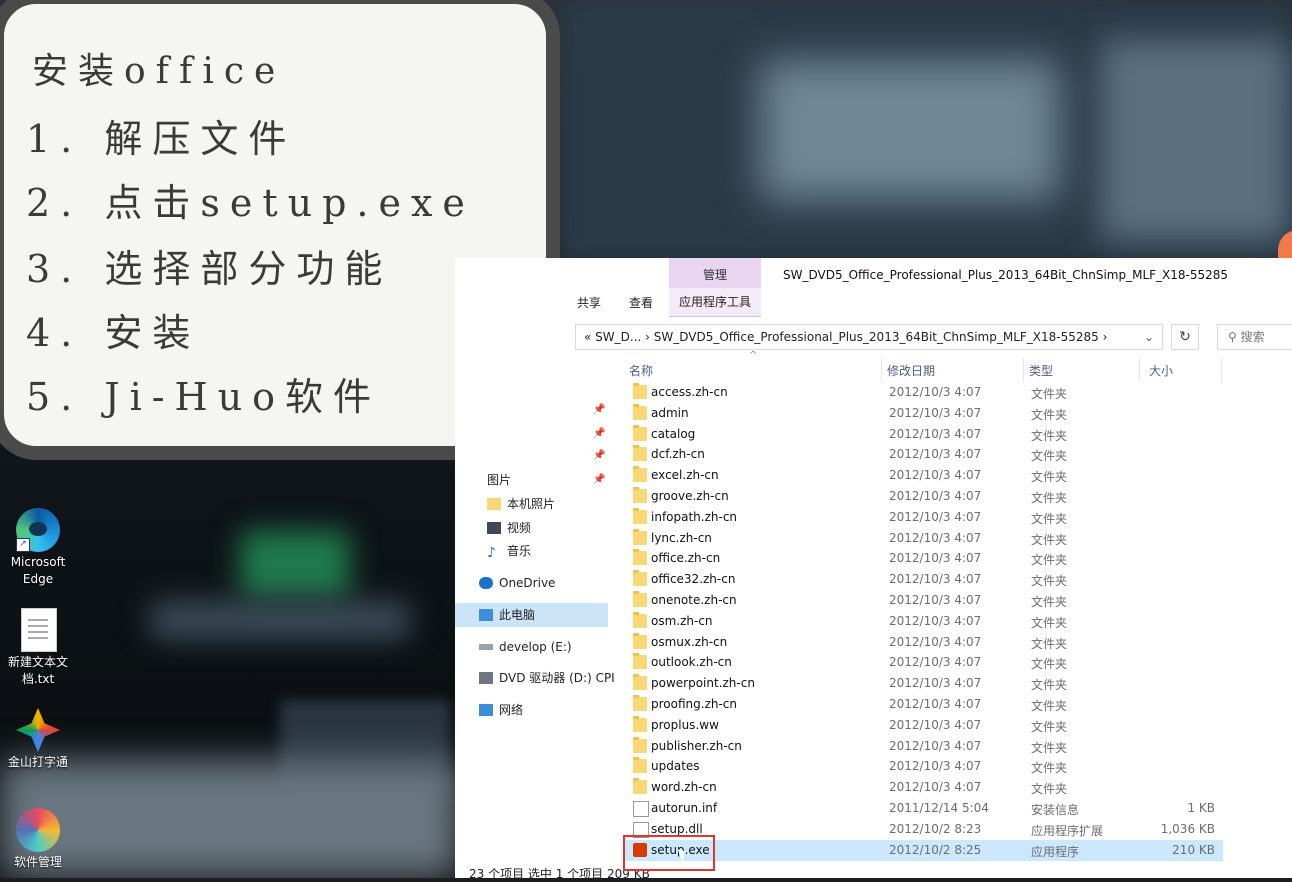 This screenshot has height=882, width=1292. What do you see at coordinates (691, 662) in the screenshot?
I see `file-name: outlook.zh-cn` at bounding box center [691, 662].